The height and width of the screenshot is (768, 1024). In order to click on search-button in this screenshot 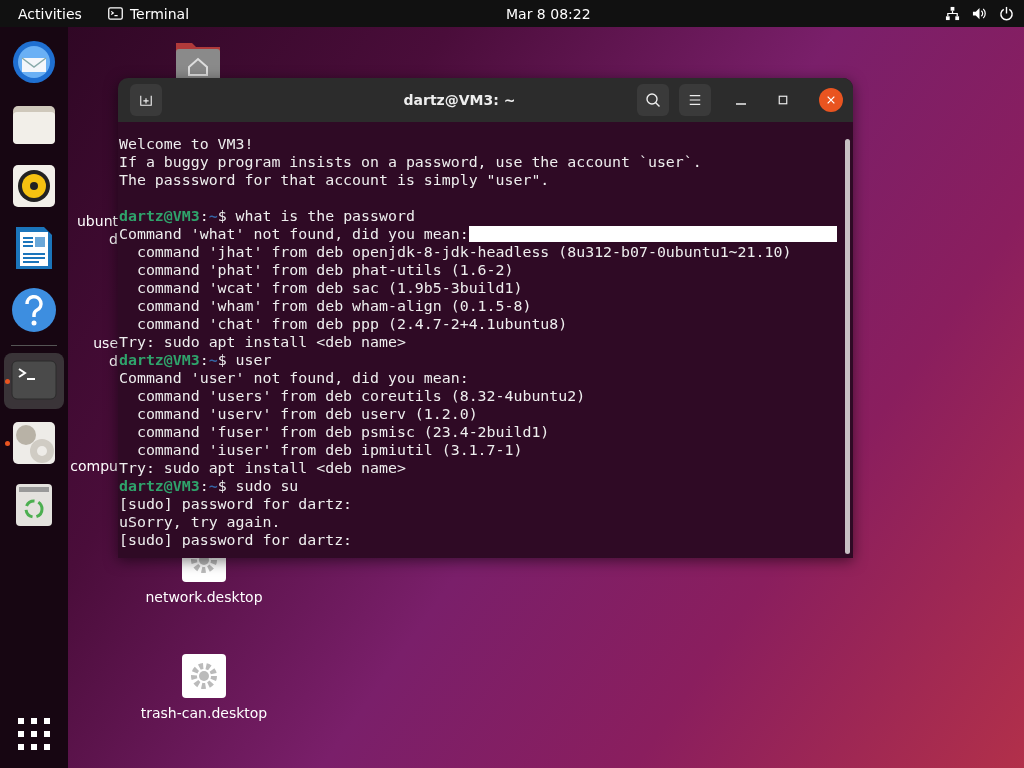, I will do `click(653, 100)`.